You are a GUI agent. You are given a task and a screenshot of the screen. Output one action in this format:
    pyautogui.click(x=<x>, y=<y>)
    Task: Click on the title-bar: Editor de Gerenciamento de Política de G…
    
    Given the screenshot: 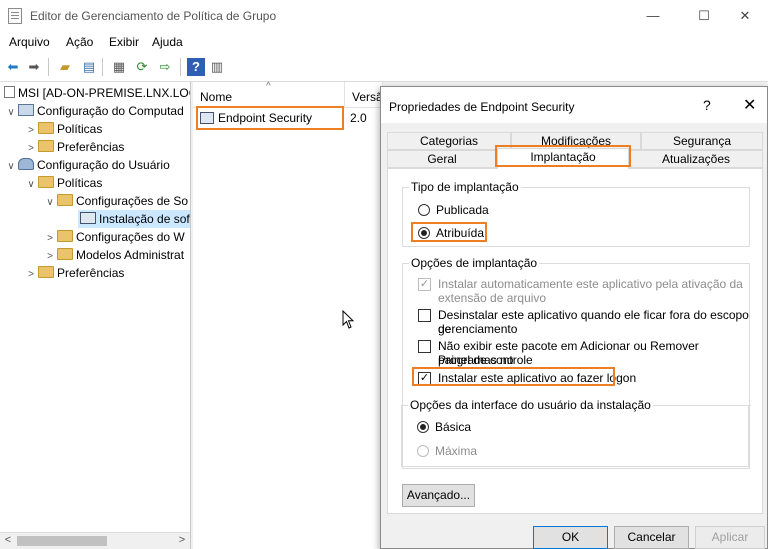 What is the action you would take?
    pyautogui.click(x=384, y=16)
    